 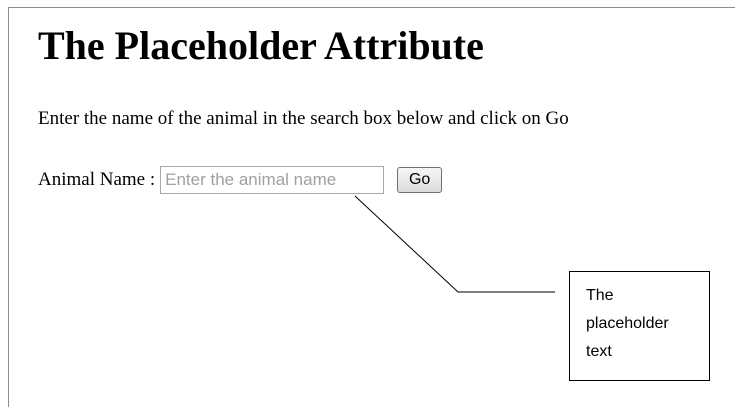 I want to click on page-title: The Placeholder Attribute, so click(x=261, y=45).